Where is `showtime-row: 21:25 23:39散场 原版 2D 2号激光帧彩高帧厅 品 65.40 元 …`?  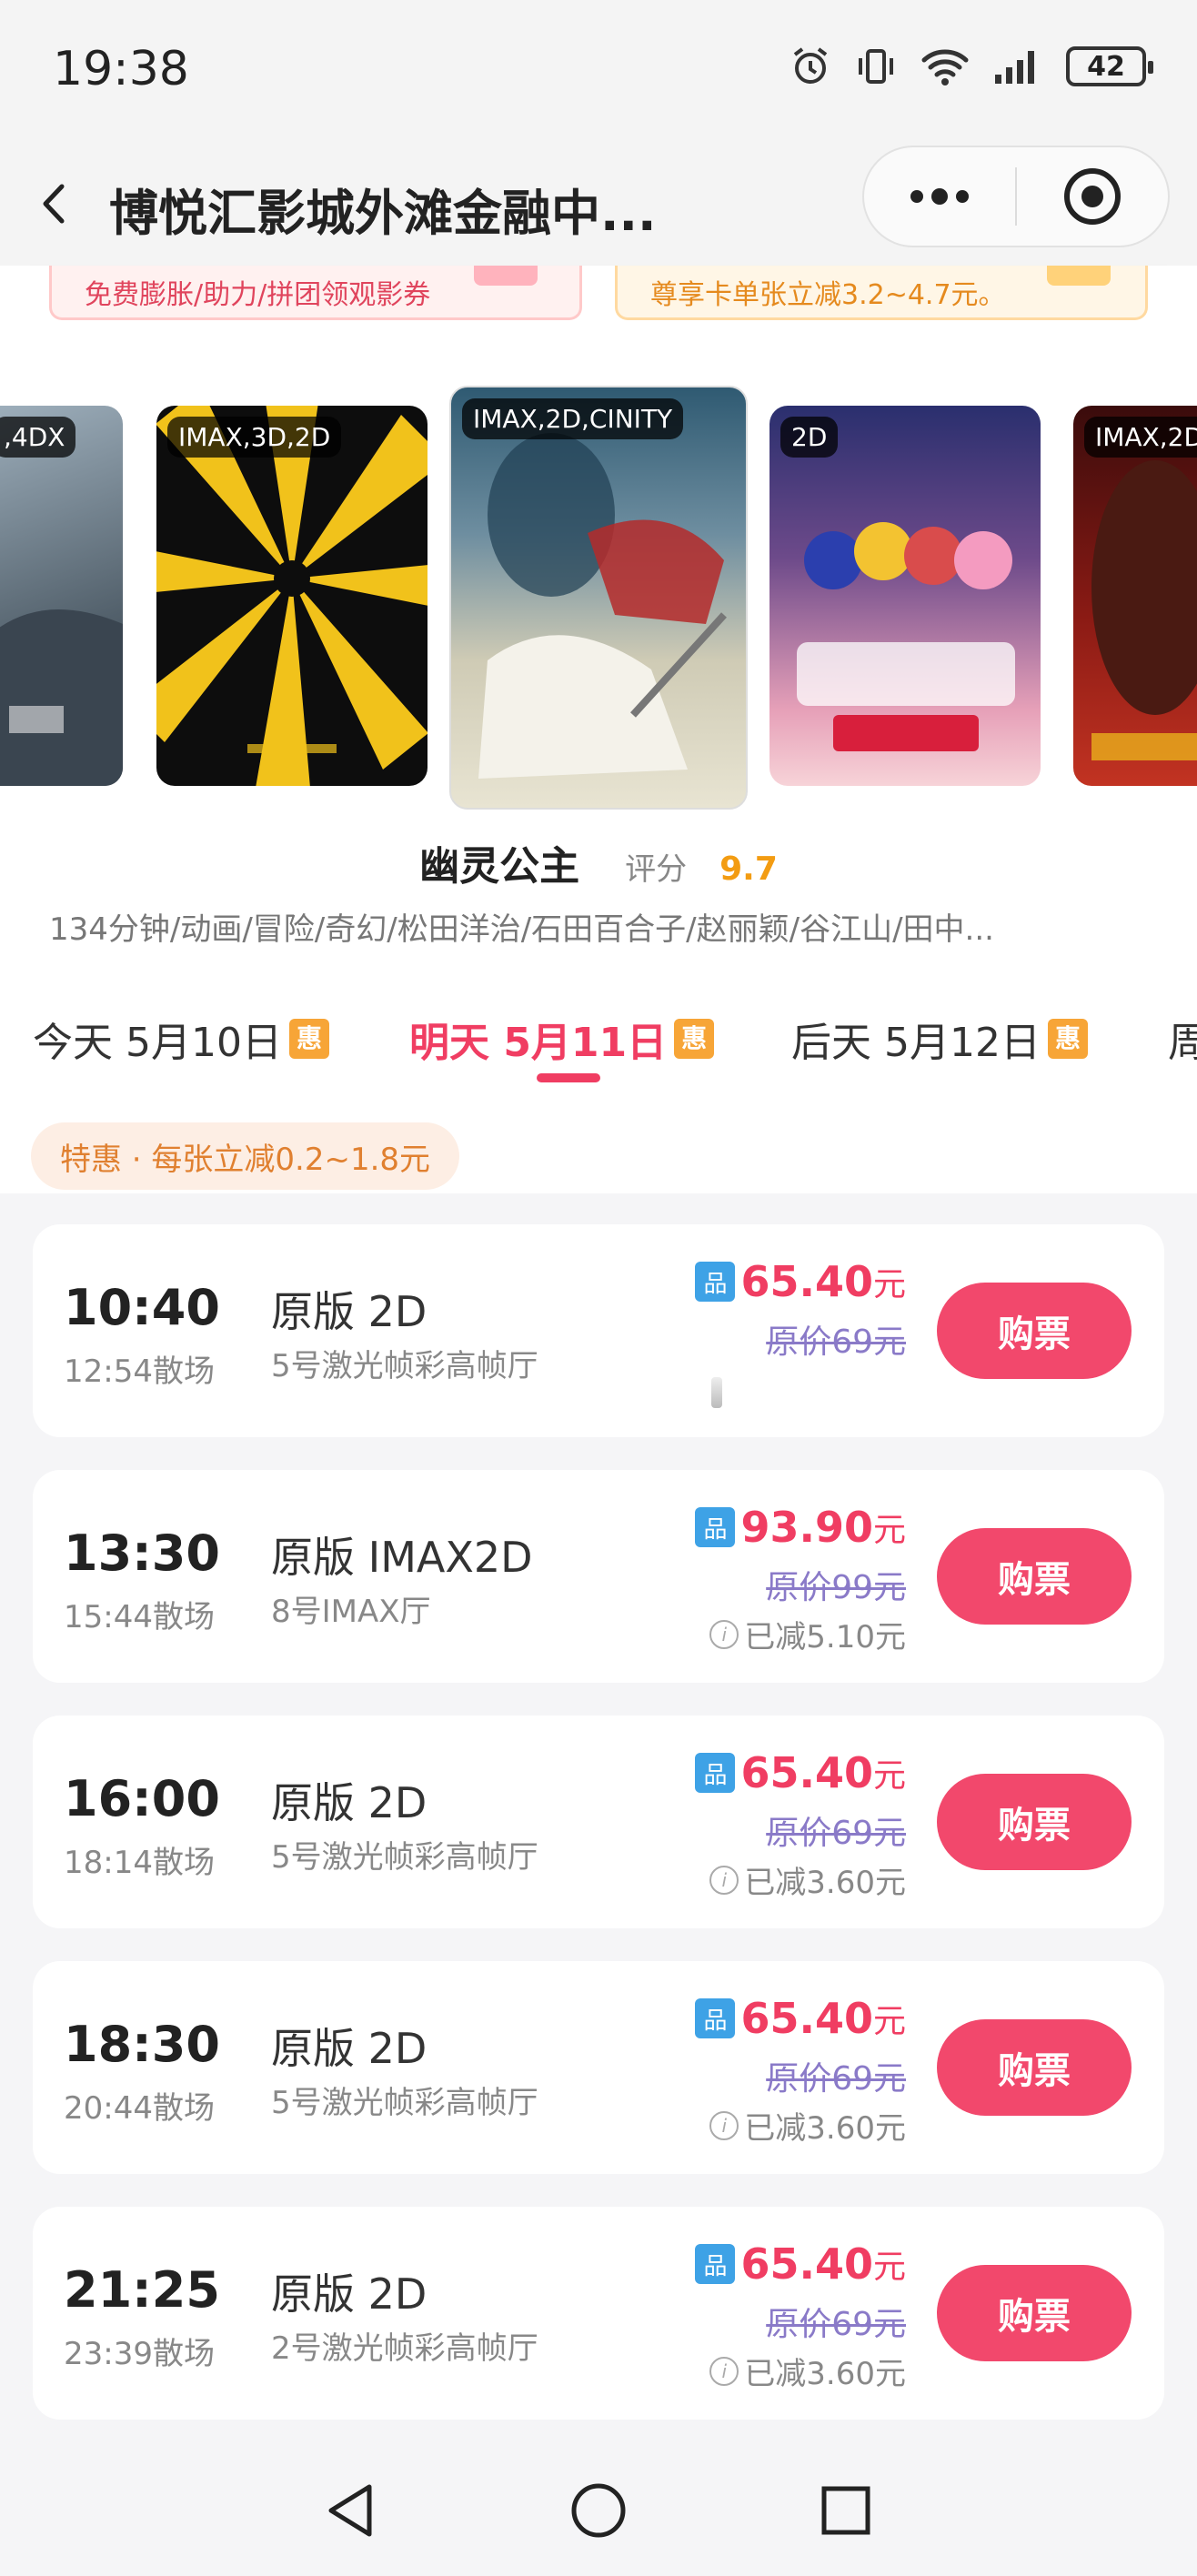
showtime-row: 21:25 23:39散场 原版 2D 2号激光帧彩高帧厅 品 65.40 元 … is located at coordinates (598, 2313).